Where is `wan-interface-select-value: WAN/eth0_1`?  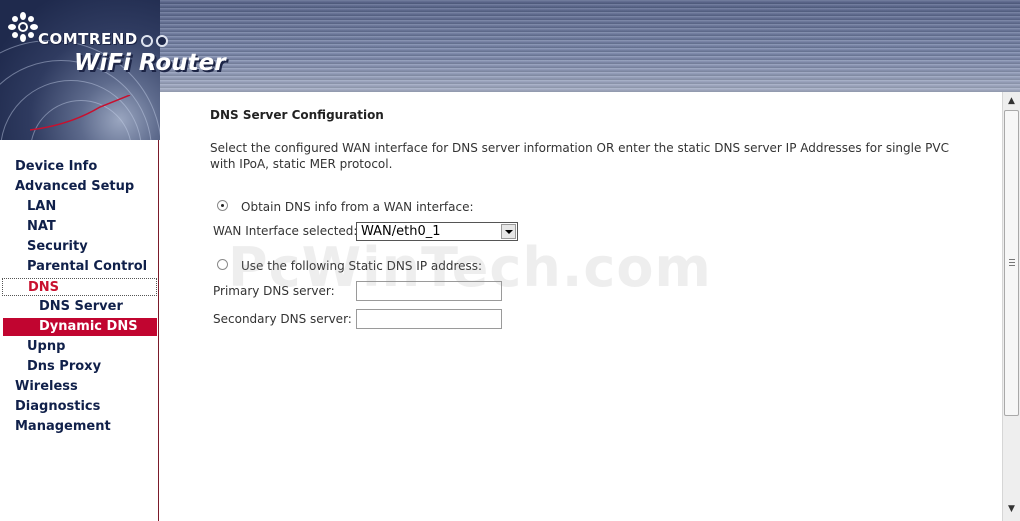 wan-interface-select-value: WAN/eth0_1 is located at coordinates (401, 231).